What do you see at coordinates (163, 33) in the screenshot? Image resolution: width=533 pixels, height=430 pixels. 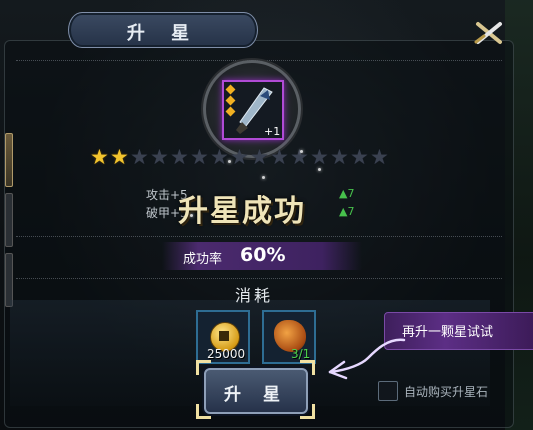 I see `dialog-title: 升 星` at bounding box center [163, 33].